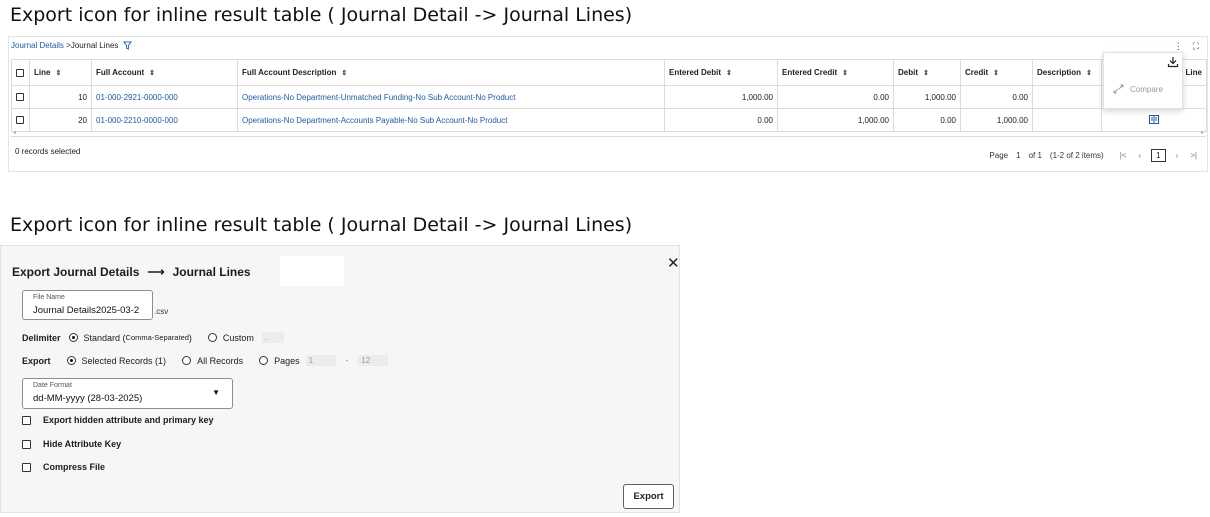  What do you see at coordinates (312, 271) in the screenshot?
I see `title-overlay-box` at bounding box center [312, 271].